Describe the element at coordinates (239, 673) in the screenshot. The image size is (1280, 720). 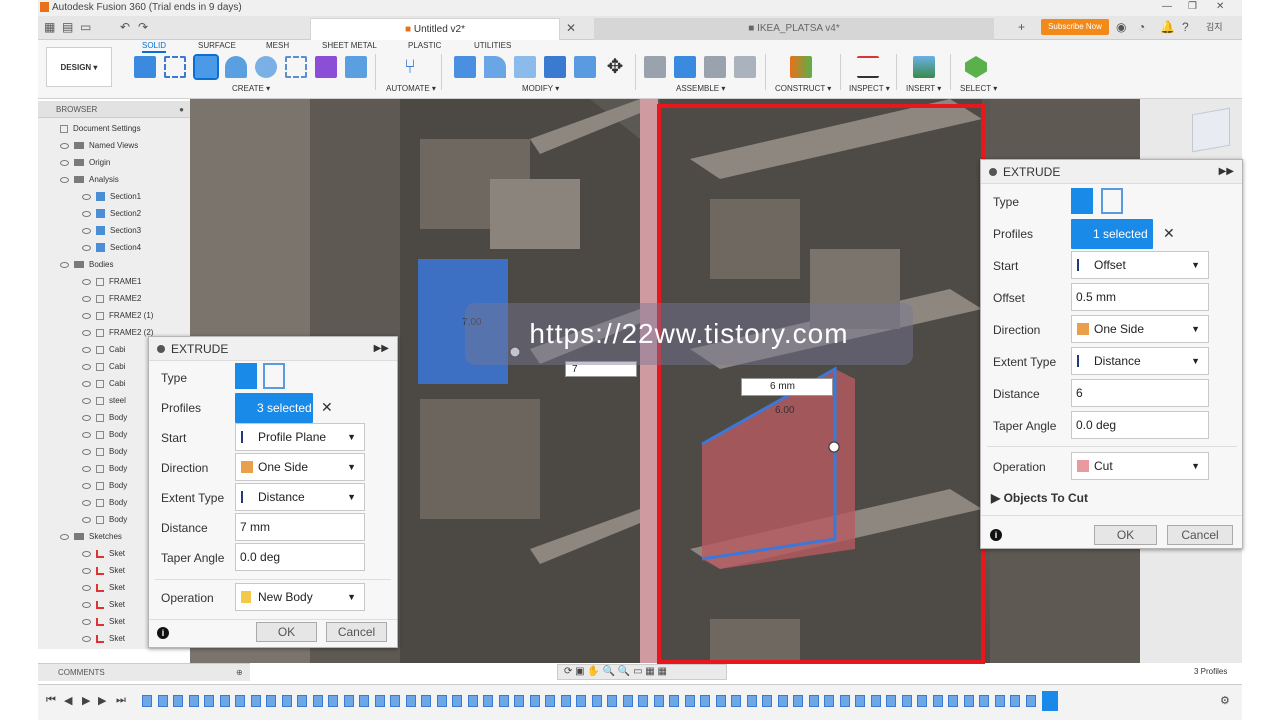
I see `comments-add-icon: ⊕` at that location.